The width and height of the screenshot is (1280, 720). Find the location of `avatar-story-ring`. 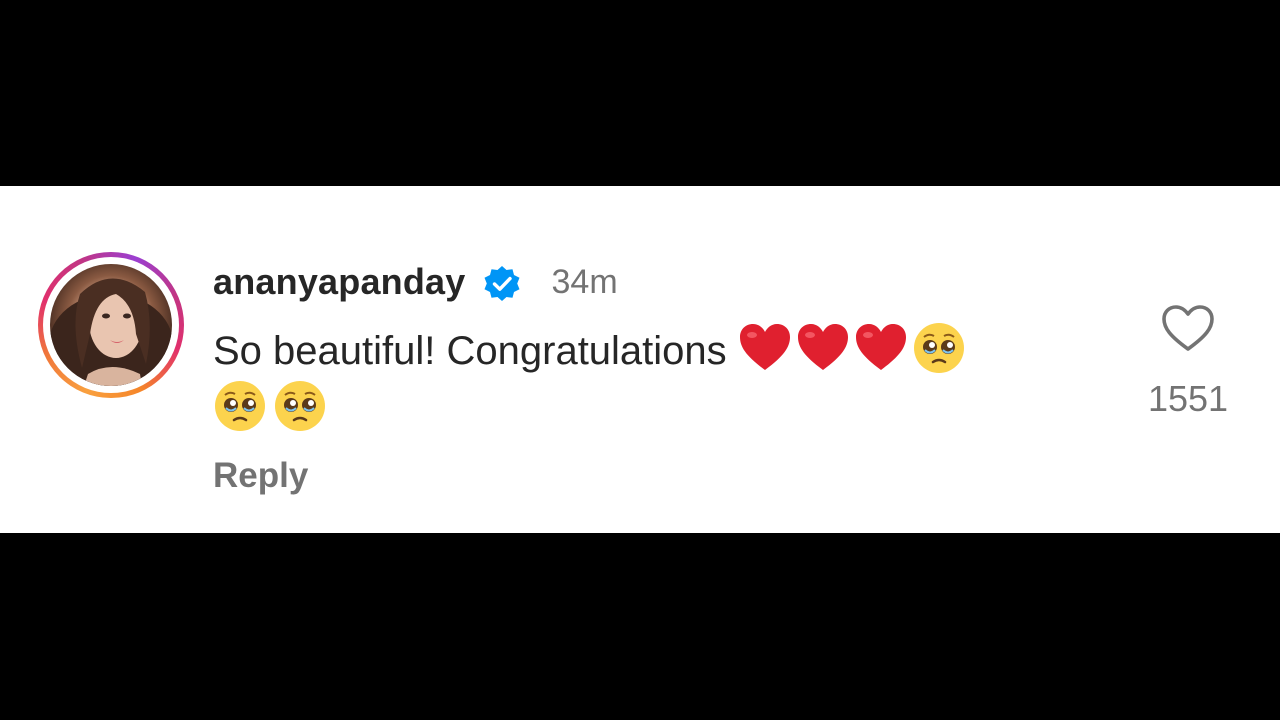

avatar-story-ring is located at coordinates (111, 325).